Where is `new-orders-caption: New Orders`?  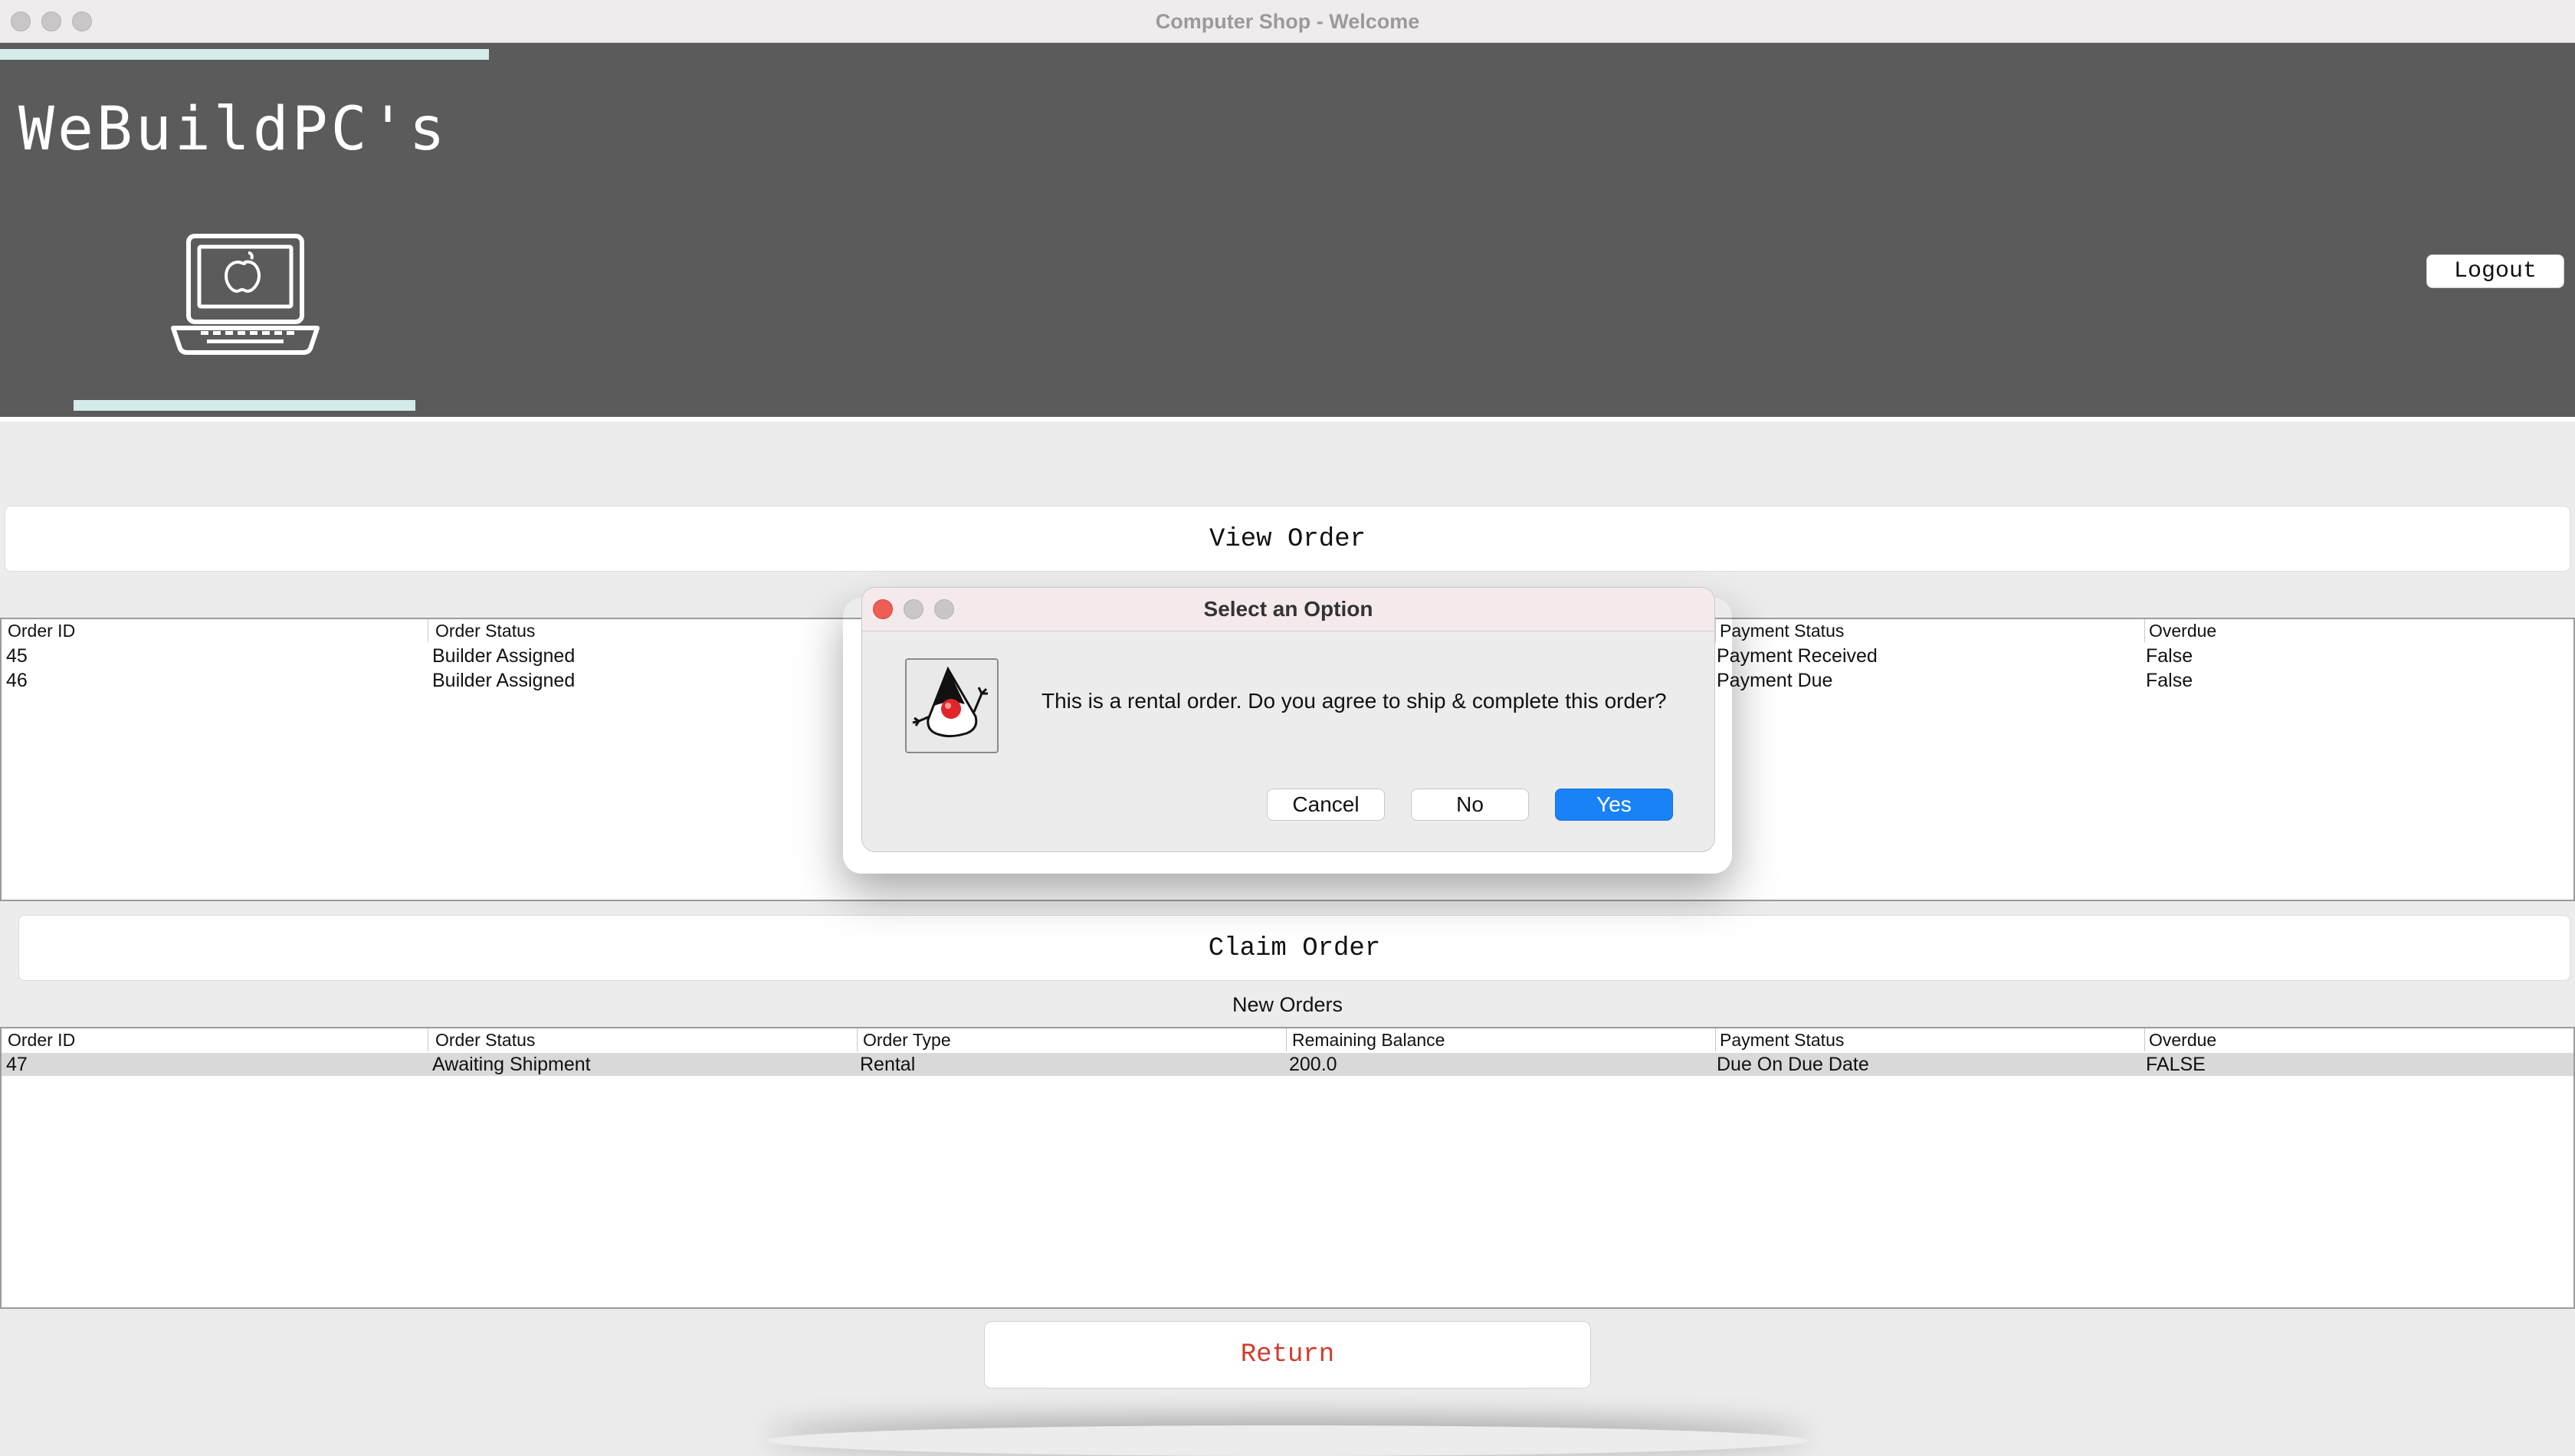
new-orders-caption: New Orders is located at coordinates (1287, 1004).